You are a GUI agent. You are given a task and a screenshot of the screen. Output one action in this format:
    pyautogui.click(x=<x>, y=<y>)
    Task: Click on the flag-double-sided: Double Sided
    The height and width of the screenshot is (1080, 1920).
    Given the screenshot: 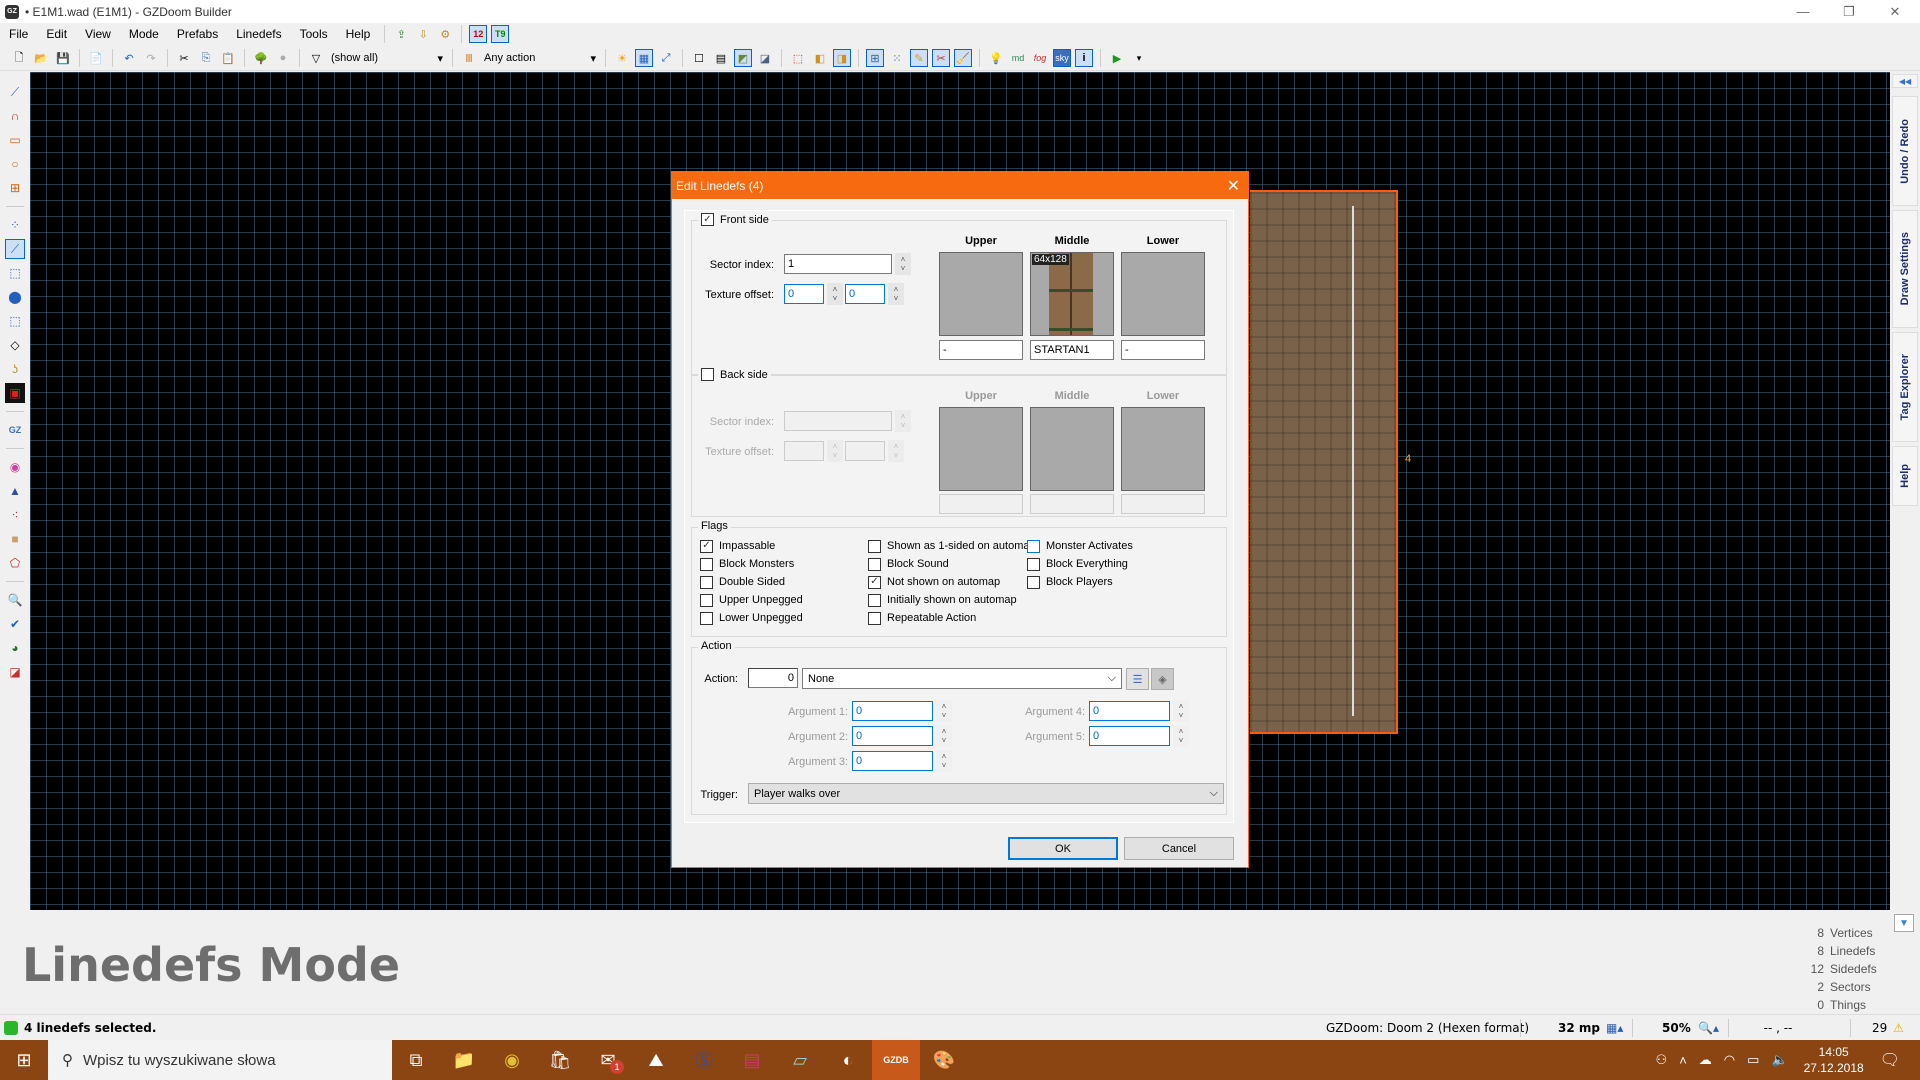 What is the action you would take?
    pyautogui.click(x=742, y=582)
    